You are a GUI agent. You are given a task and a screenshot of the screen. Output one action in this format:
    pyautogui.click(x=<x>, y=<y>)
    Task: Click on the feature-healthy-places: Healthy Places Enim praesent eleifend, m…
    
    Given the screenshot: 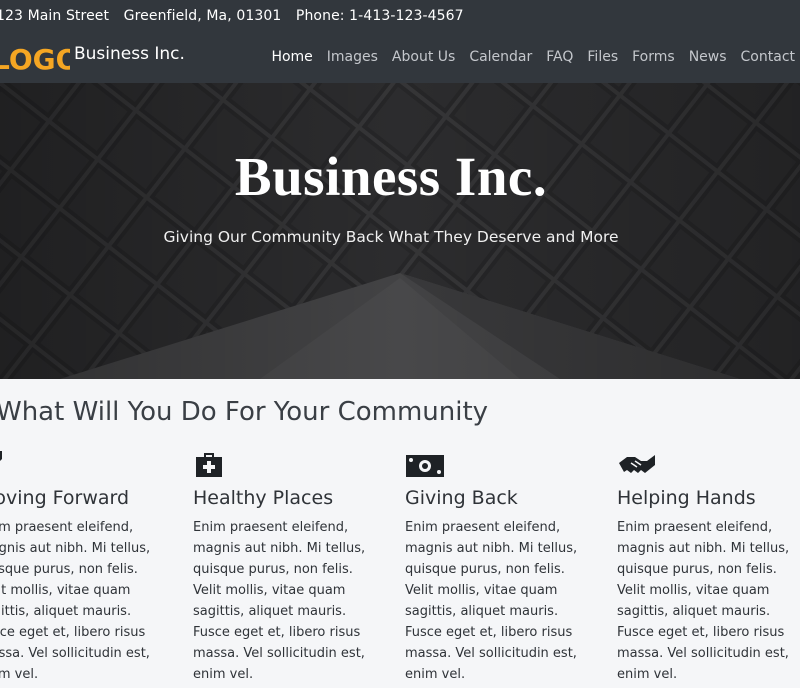 What is the action you would take?
    pyautogui.click(x=288, y=567)
    